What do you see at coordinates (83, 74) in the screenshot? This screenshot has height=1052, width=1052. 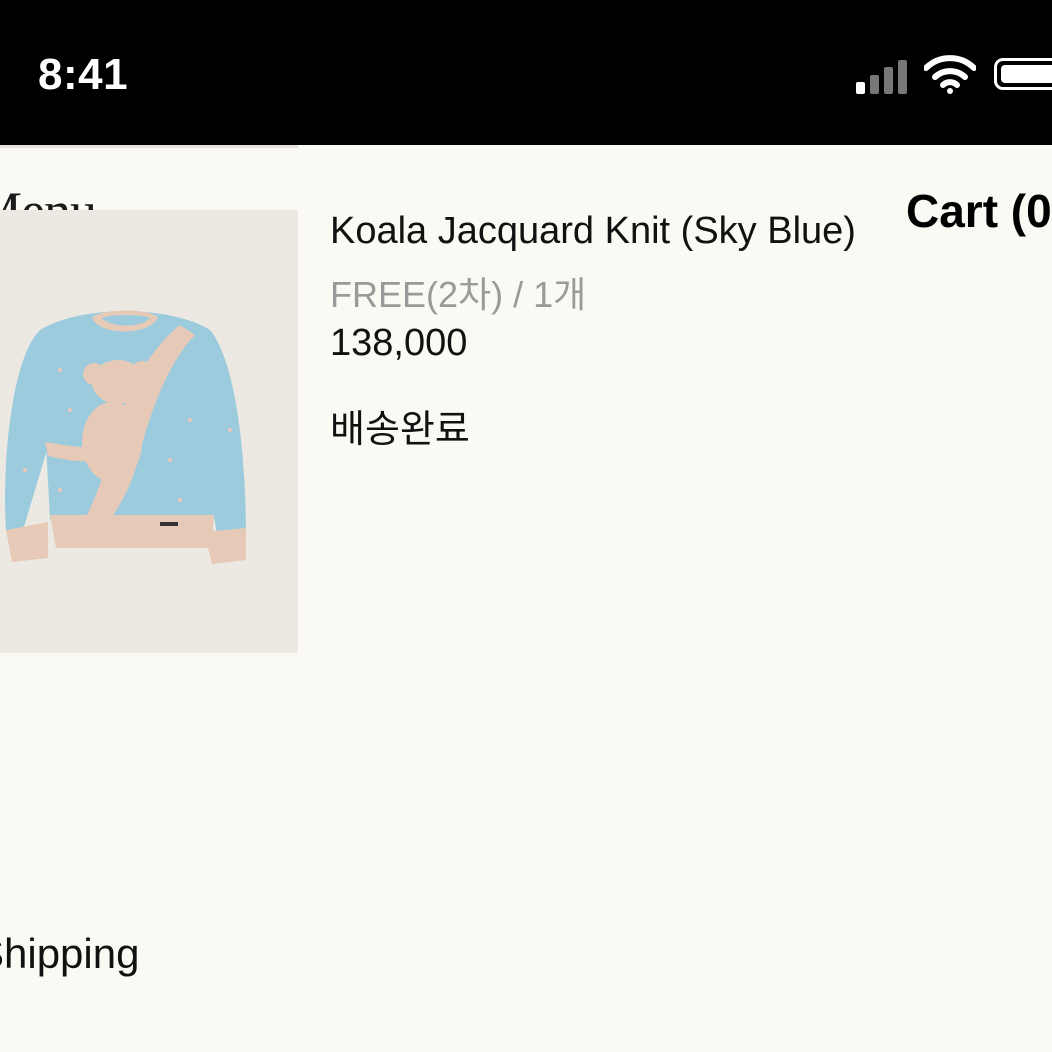 I see `status-time: 8:41` at bounding box center [83, 74].